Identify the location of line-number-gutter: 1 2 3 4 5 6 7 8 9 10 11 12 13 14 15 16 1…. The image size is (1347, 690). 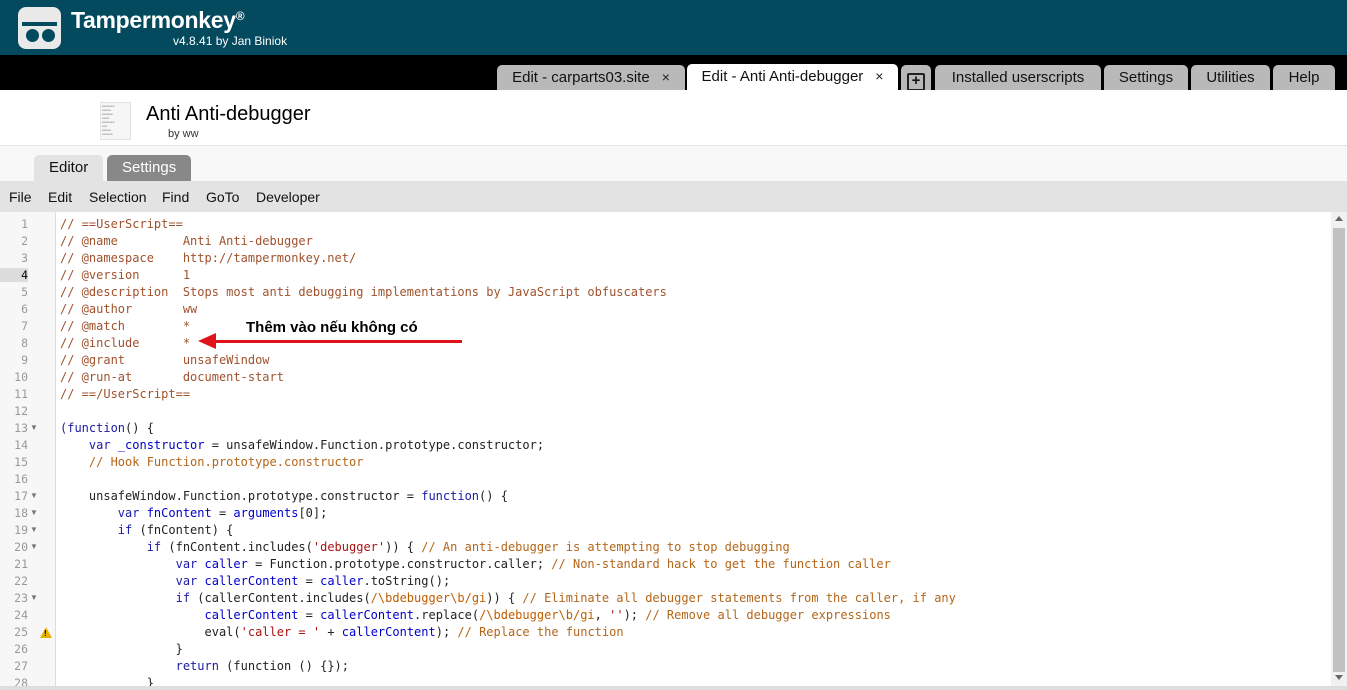
(28, 451).